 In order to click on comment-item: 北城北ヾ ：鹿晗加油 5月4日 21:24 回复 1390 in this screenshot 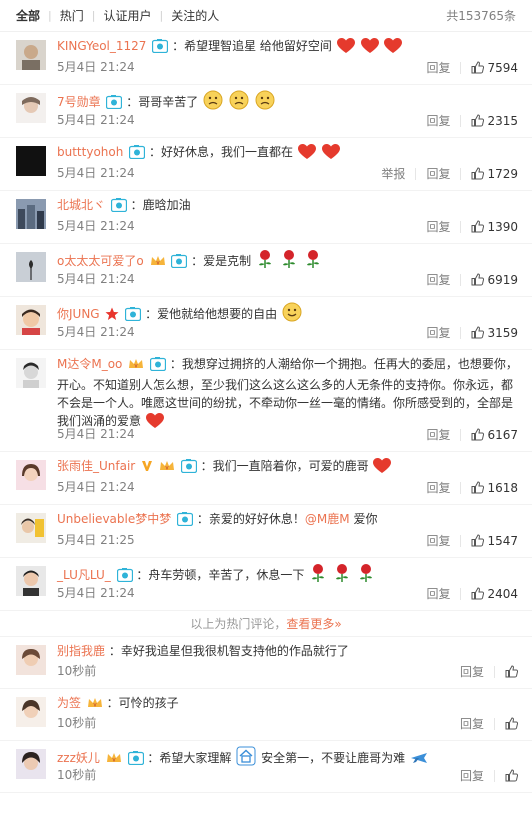, I will do `click(266, 217)`.